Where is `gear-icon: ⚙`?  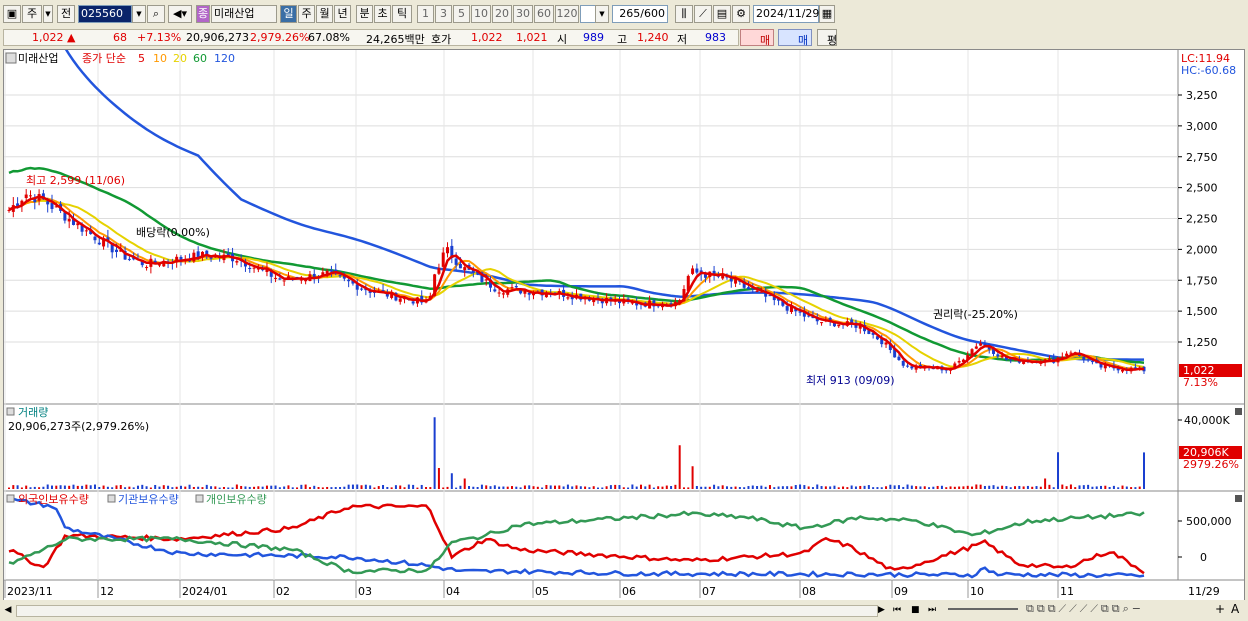
gear-icon: ⚙ is located at coordinates (741, 14).